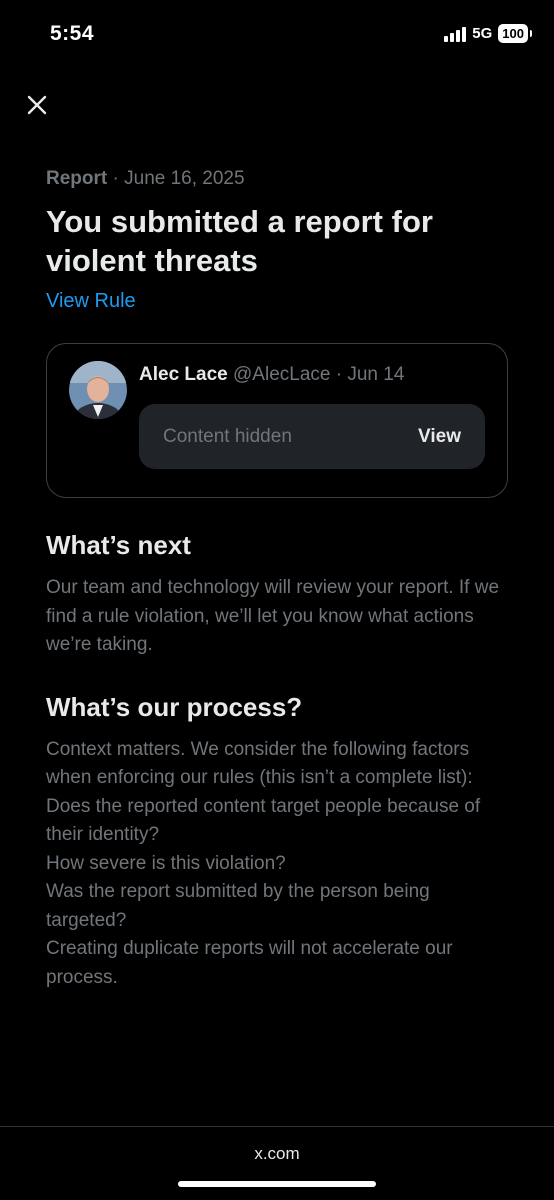  I want to click on footer-url: x.com, so click(277, 1154).